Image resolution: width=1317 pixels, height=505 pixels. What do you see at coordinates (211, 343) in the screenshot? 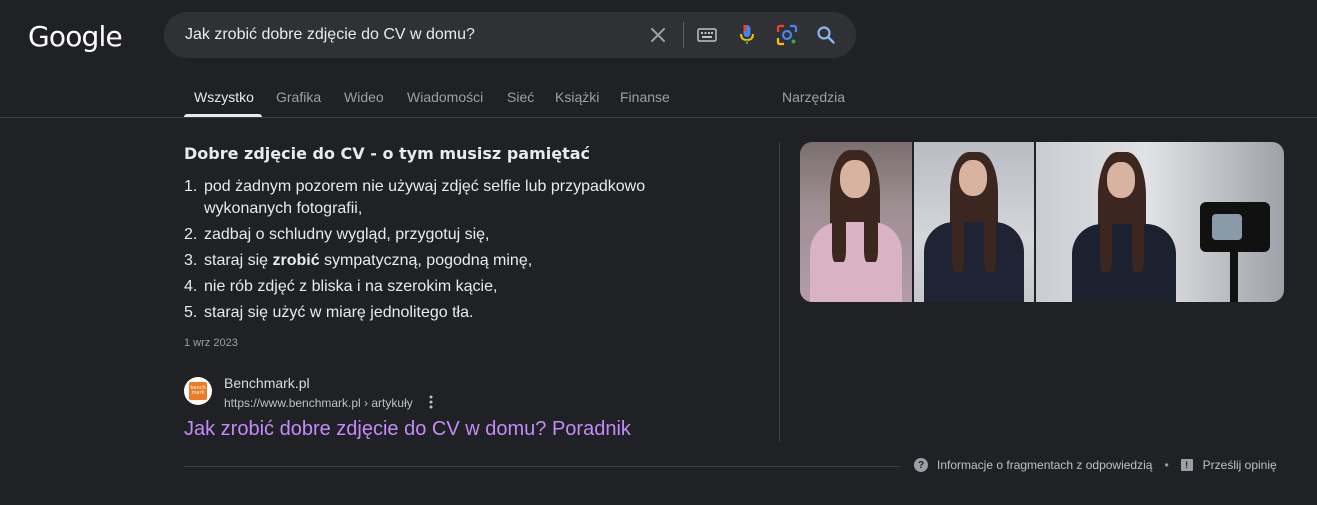
I see `snippet-date: 1 wrz 2023` at bounding box center [211, 343].